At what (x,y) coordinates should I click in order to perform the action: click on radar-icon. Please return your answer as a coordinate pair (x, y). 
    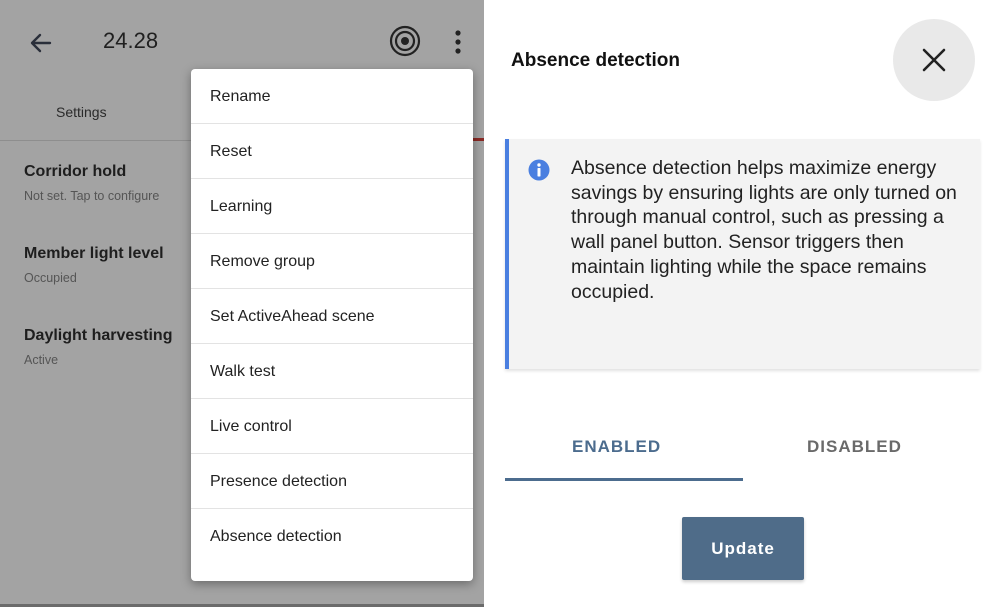
    Looking at the image, I should click on (405, 41).